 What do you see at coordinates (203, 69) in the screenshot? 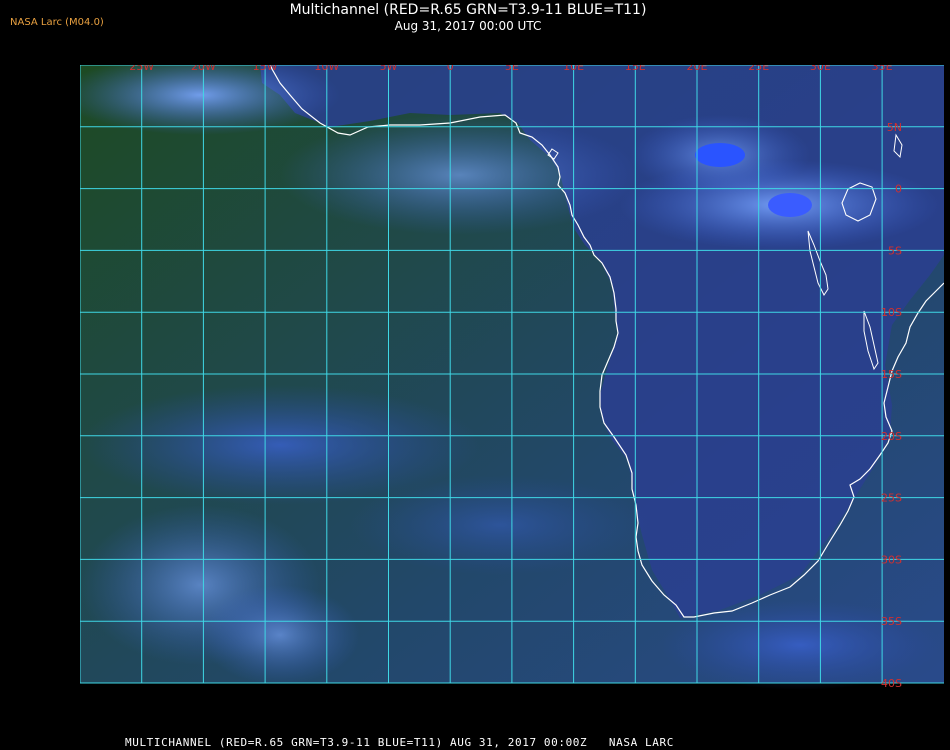
I see `longitude-label: 20W` at bounding box center [203, 69].